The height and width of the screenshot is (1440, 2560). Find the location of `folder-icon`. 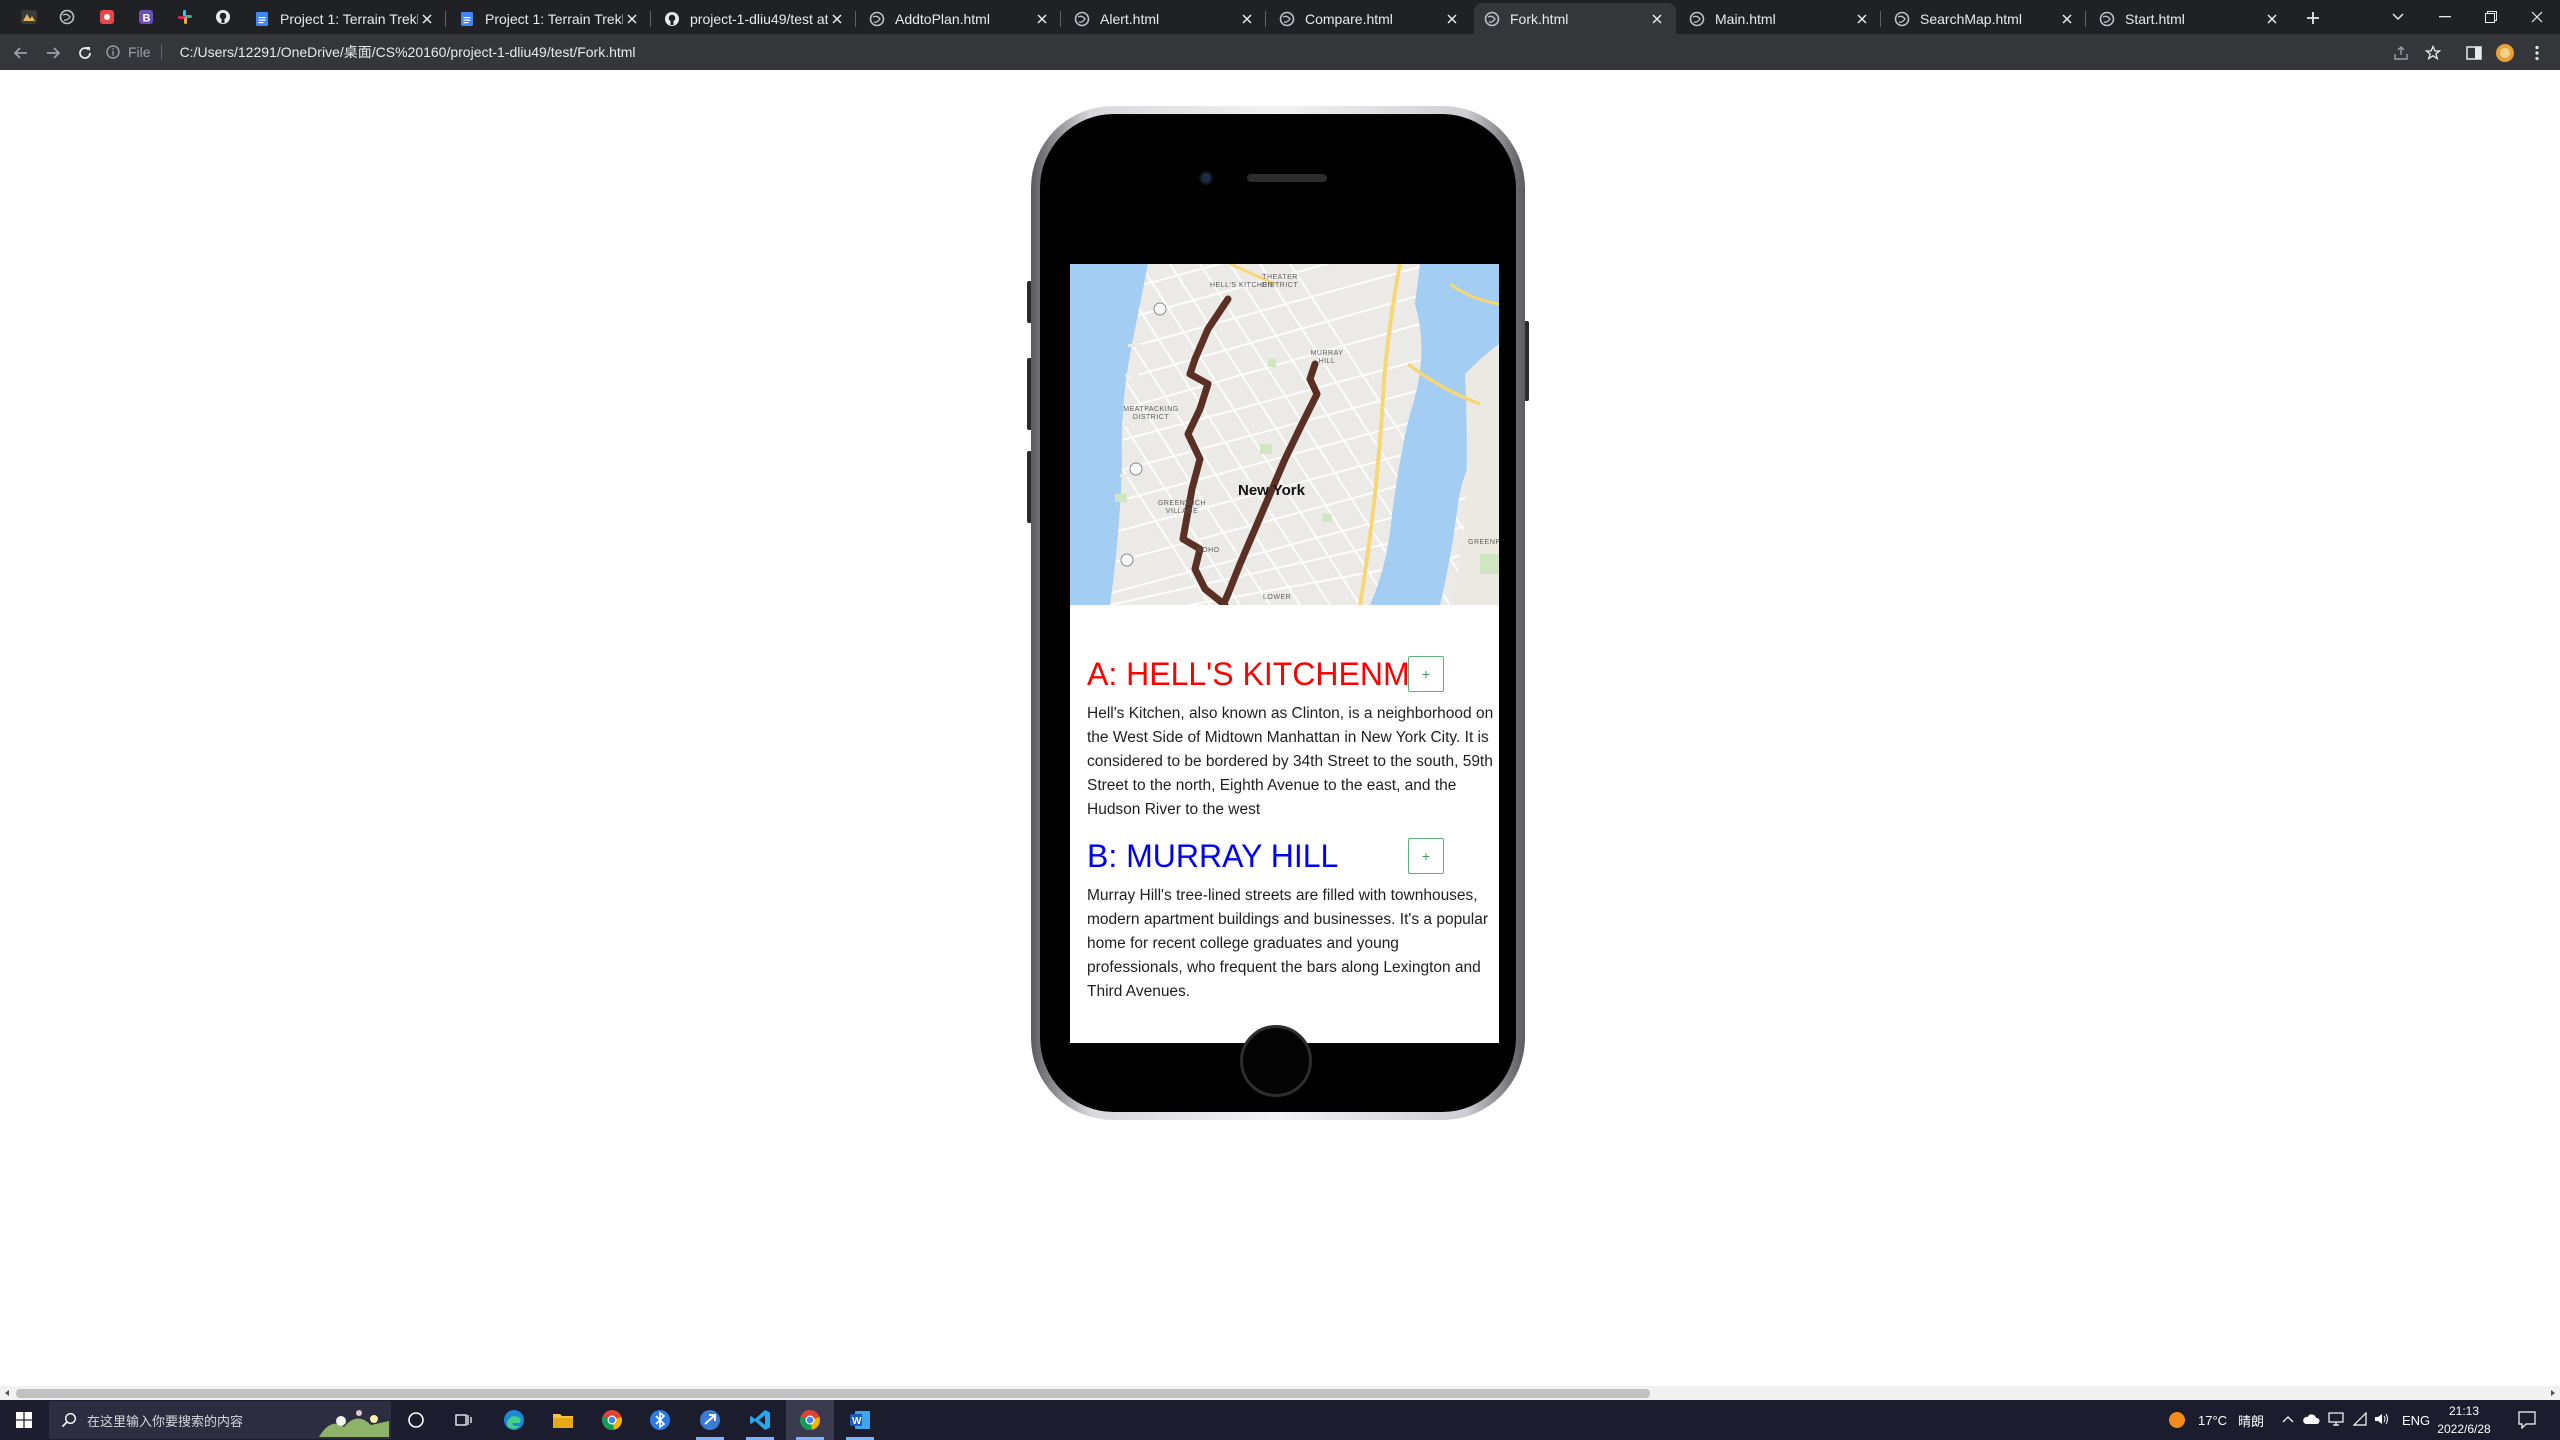

folder-icon is located at coordinates (563, 1421).